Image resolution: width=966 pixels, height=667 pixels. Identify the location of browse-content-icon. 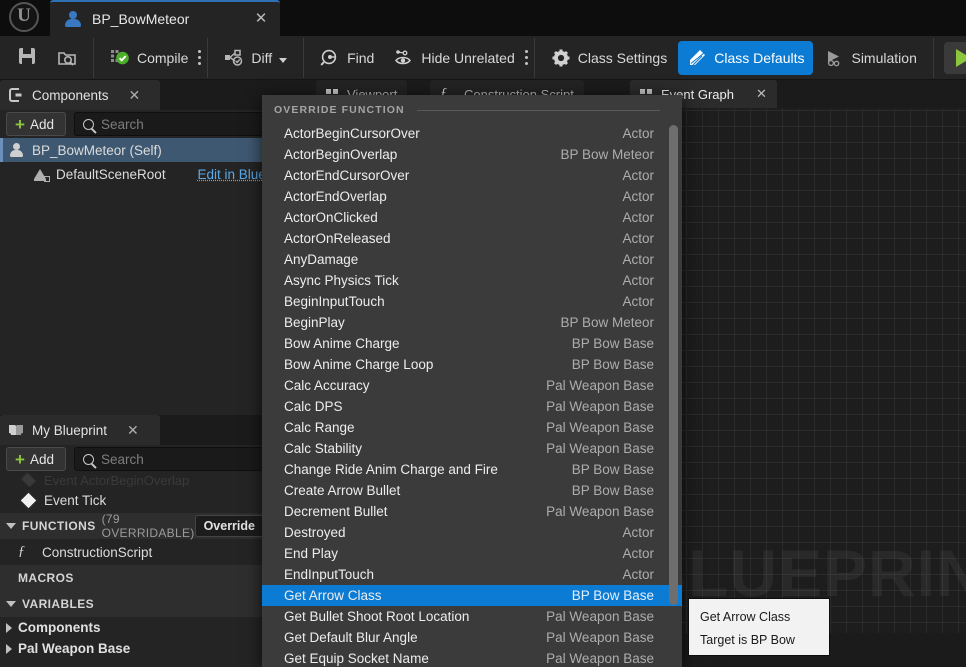
(67, 58).